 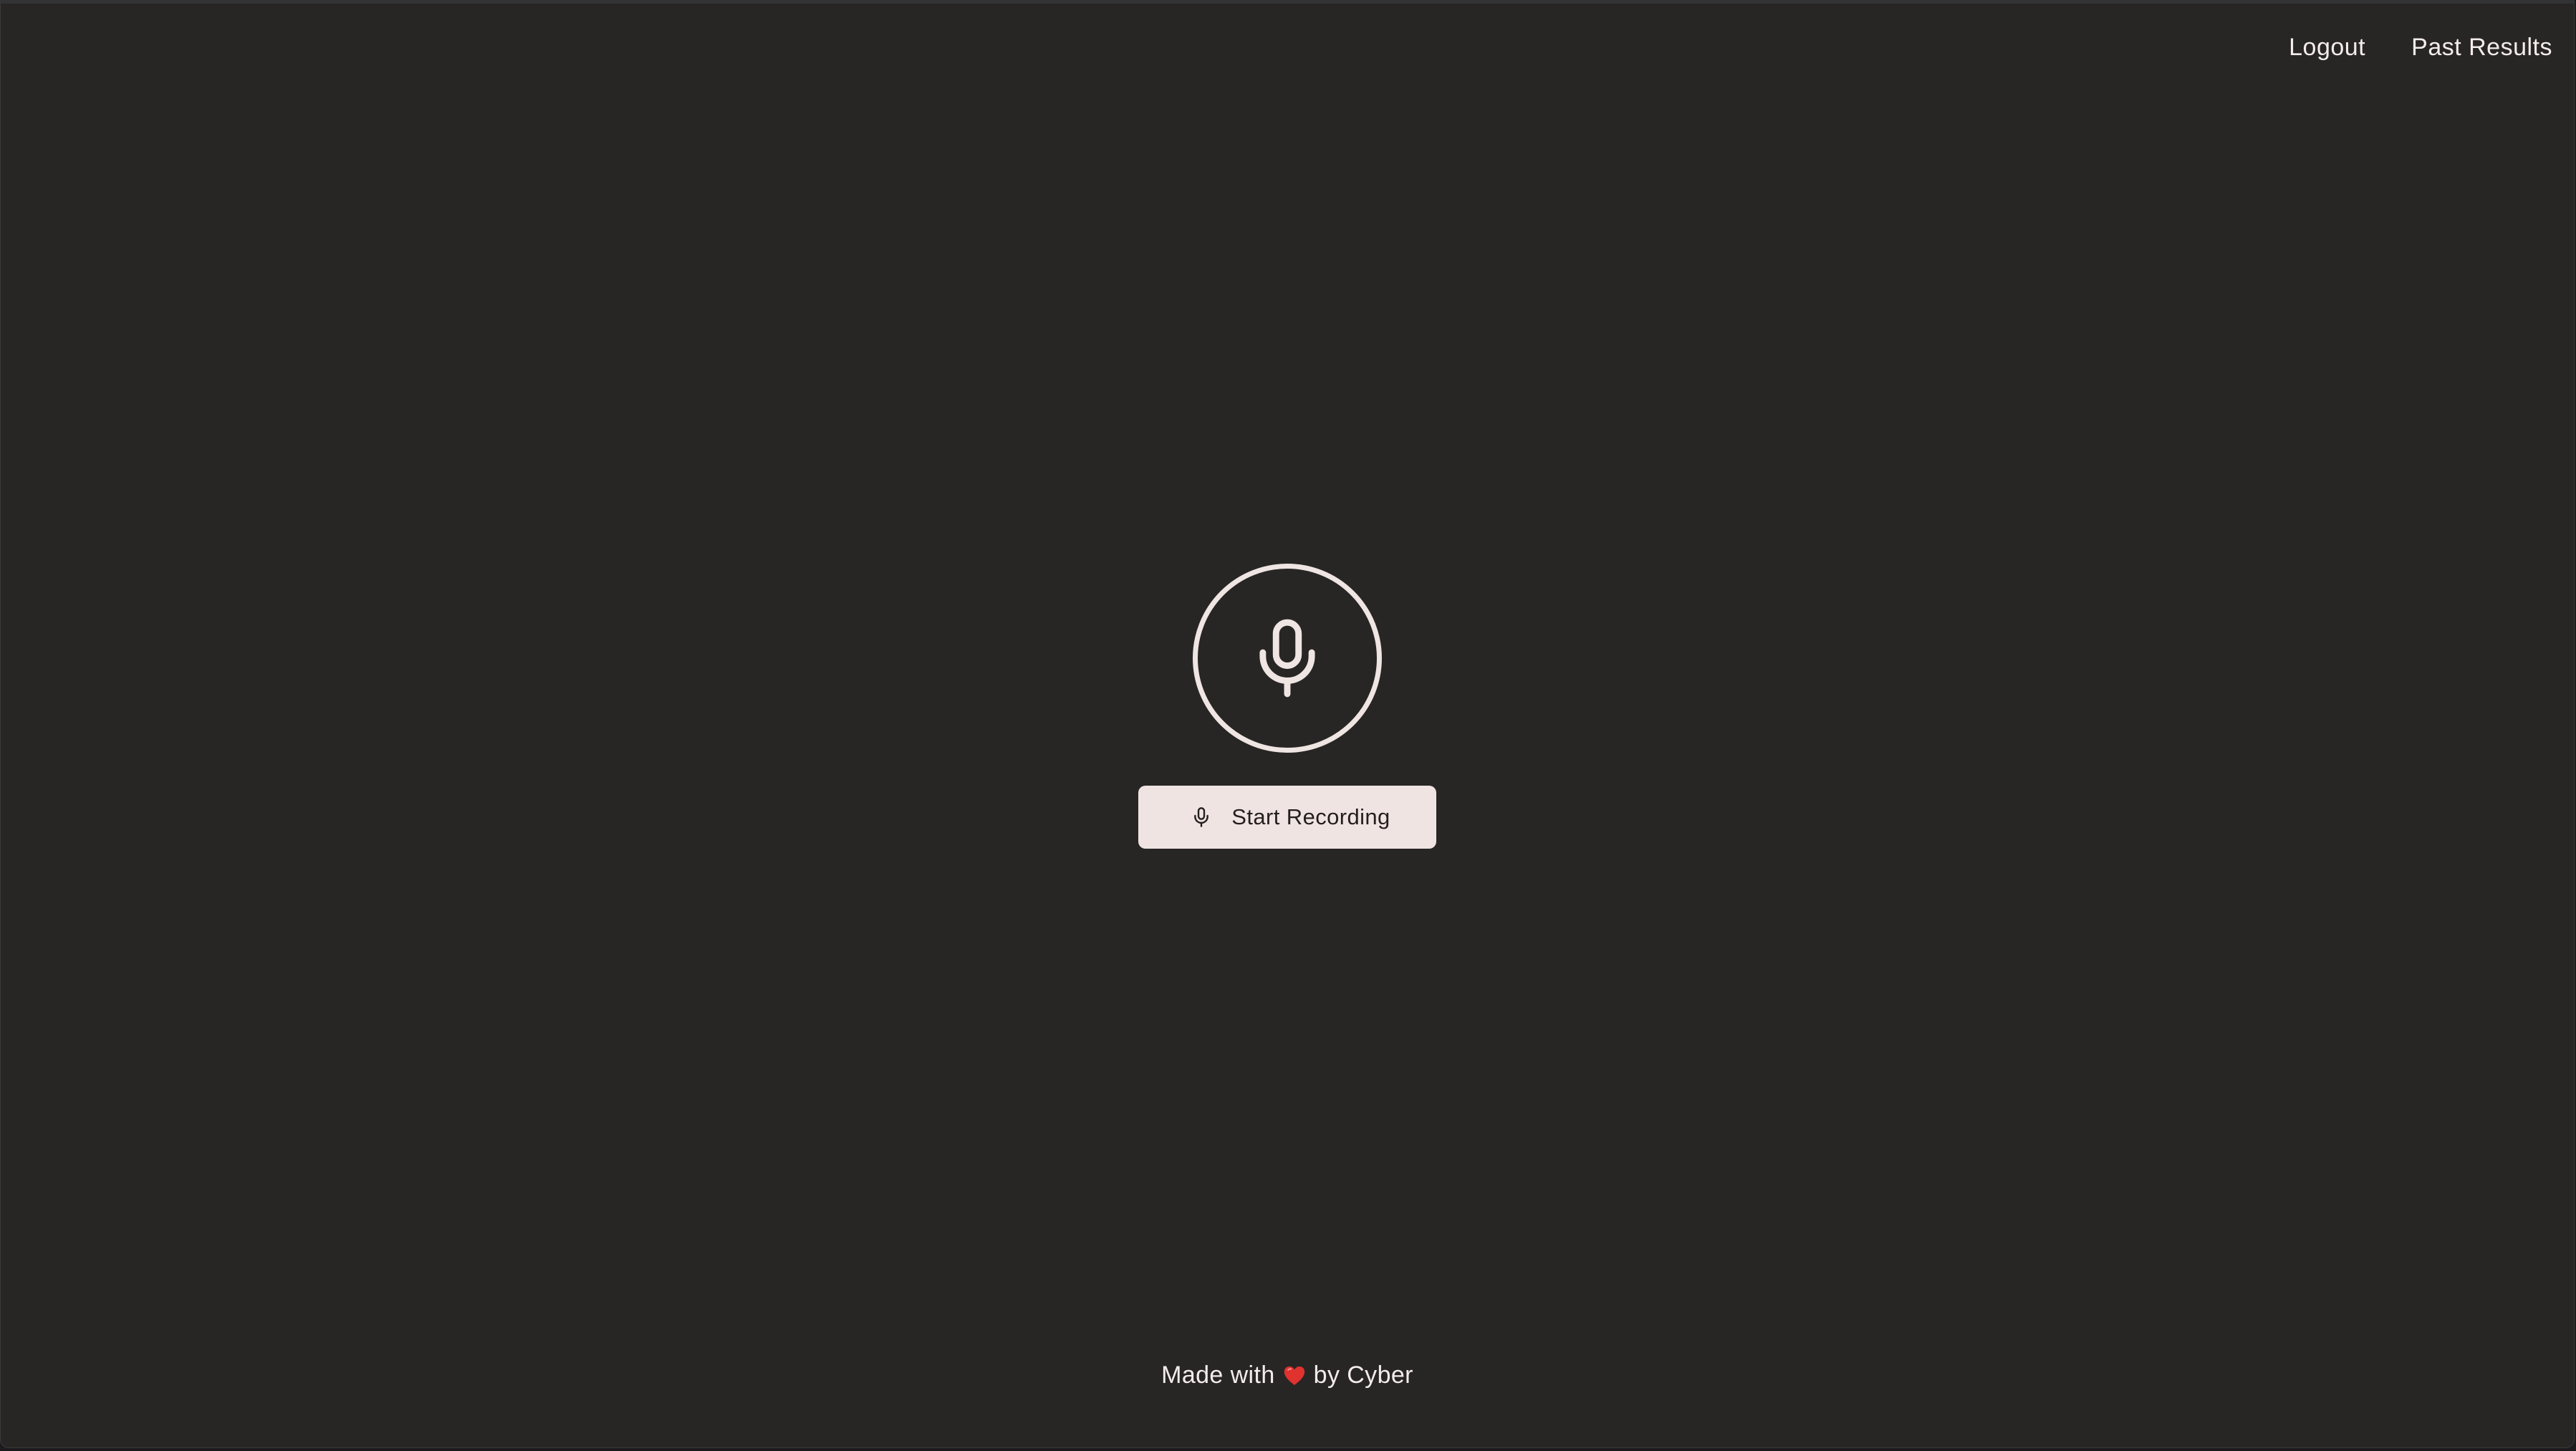 I want to click on footer: Made with by Cyber, so click(x=1287, y=1375).